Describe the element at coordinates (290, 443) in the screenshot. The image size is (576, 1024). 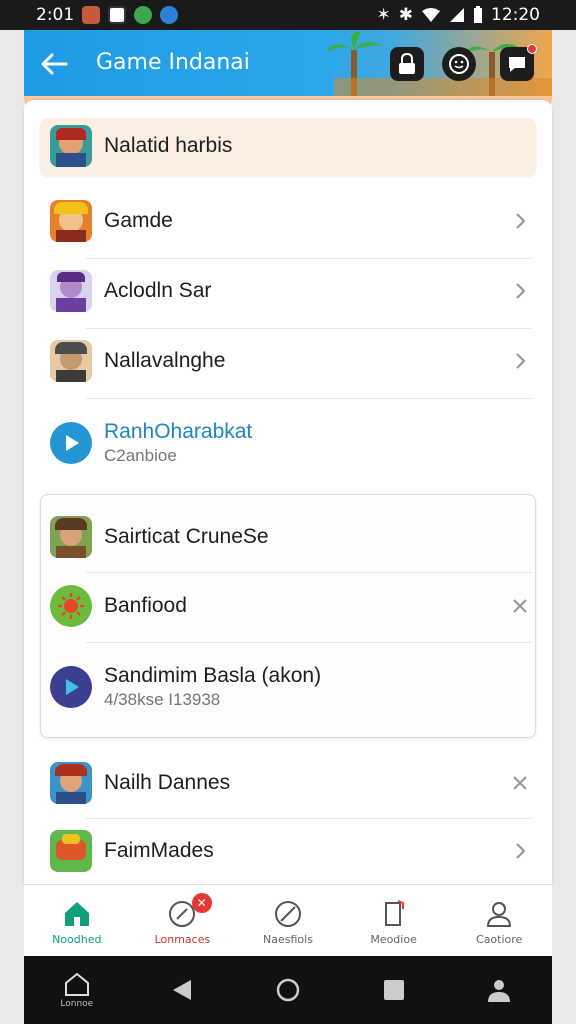
I see `featured-item: RanhOharabkat C2anbioe` at that location.